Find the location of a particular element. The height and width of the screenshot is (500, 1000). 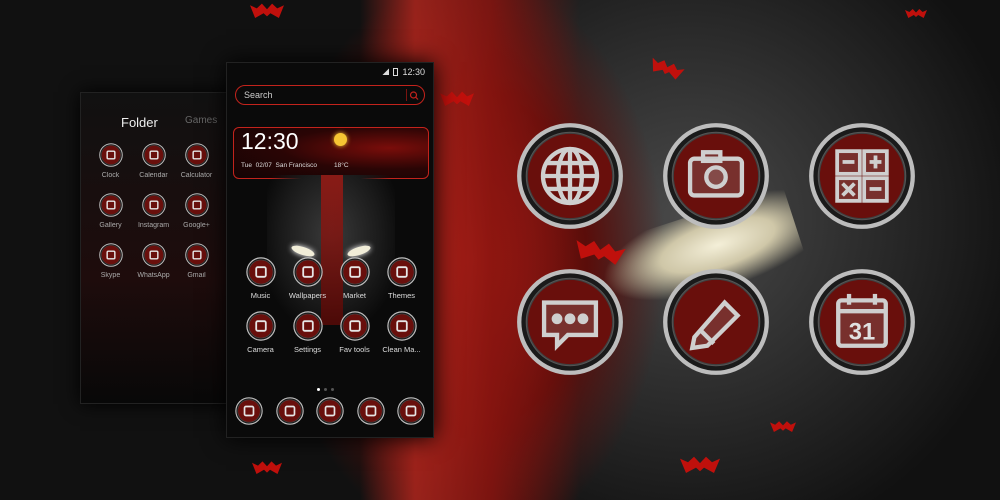

home-app-market: Market is located at coordinates (354, 278).